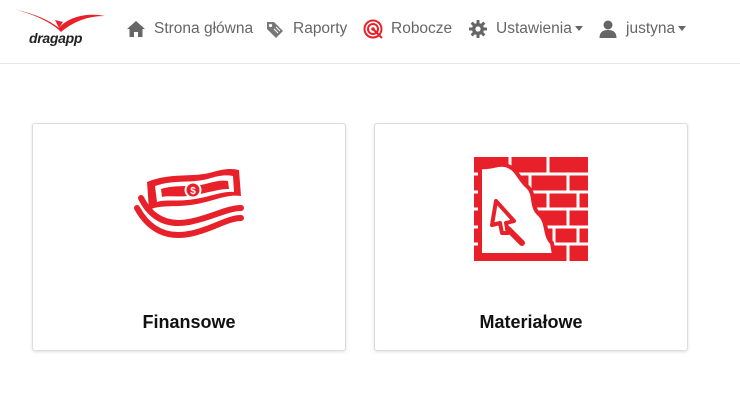 Image resolution: width=740 pixels, height=416 pixels. Describe the element at coordinates (422, 28) in the screenshot. I see `nav-drafts-label: Robocze` at that location.